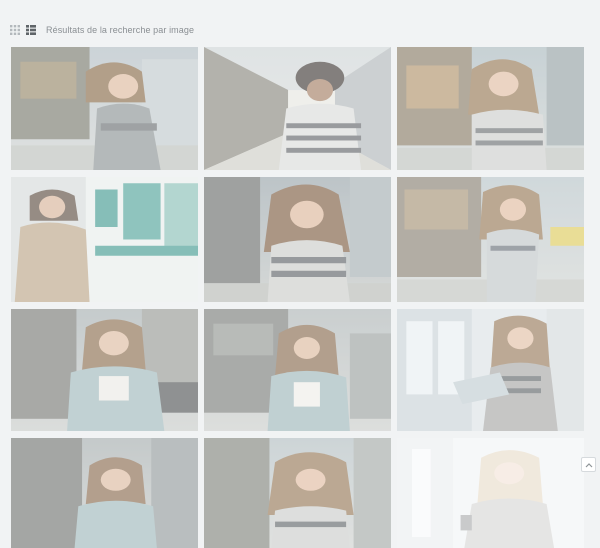 The height and width of the screenshot is (548, 600). Describe the element at coordinates (120, 30) in the screenshot. I see `page-title: Résultats de la recherche par image` at that location.